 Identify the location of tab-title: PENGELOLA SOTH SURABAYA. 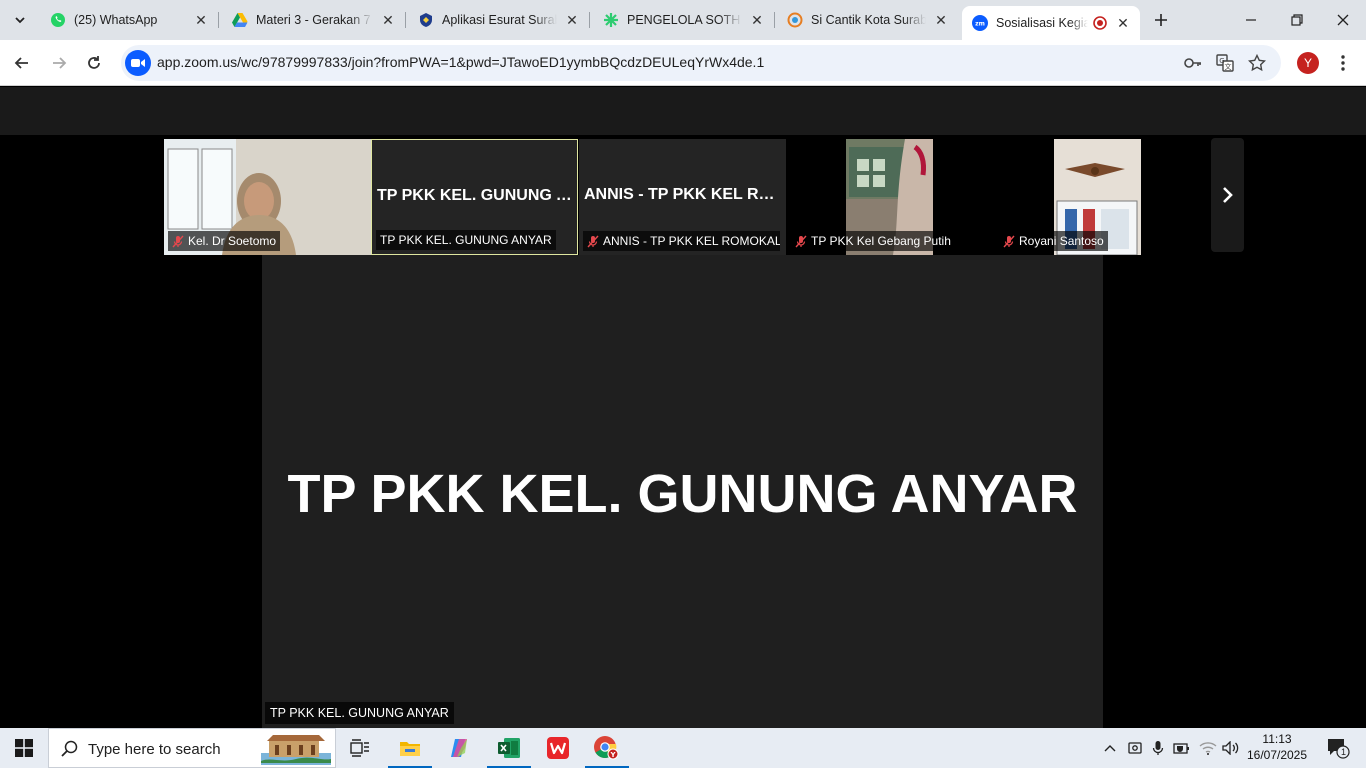
(684, 20).